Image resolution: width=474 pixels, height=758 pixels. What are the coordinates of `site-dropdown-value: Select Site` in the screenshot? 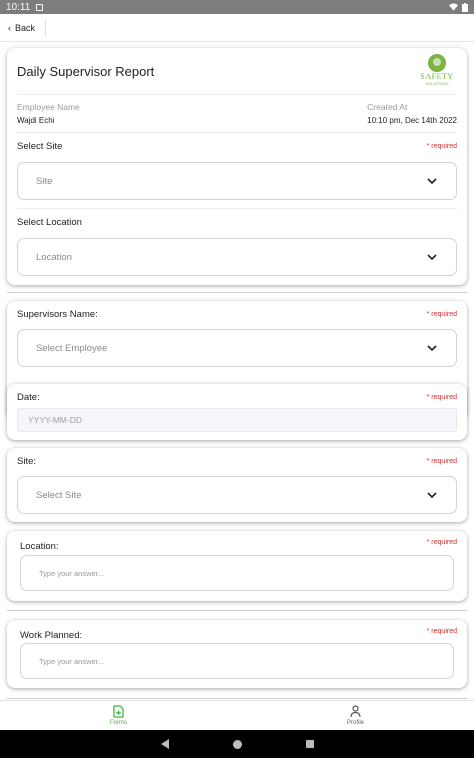 It's located at (59, 495).